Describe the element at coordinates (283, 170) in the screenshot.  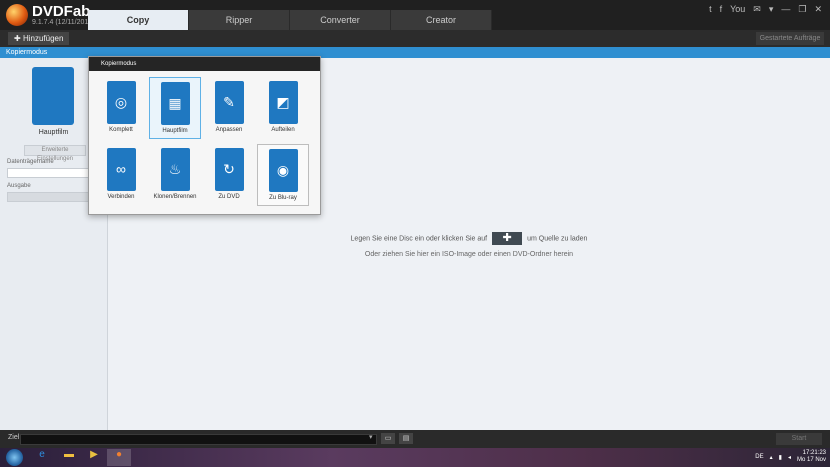
I see `to-bluray-icon: ◉` at that location.